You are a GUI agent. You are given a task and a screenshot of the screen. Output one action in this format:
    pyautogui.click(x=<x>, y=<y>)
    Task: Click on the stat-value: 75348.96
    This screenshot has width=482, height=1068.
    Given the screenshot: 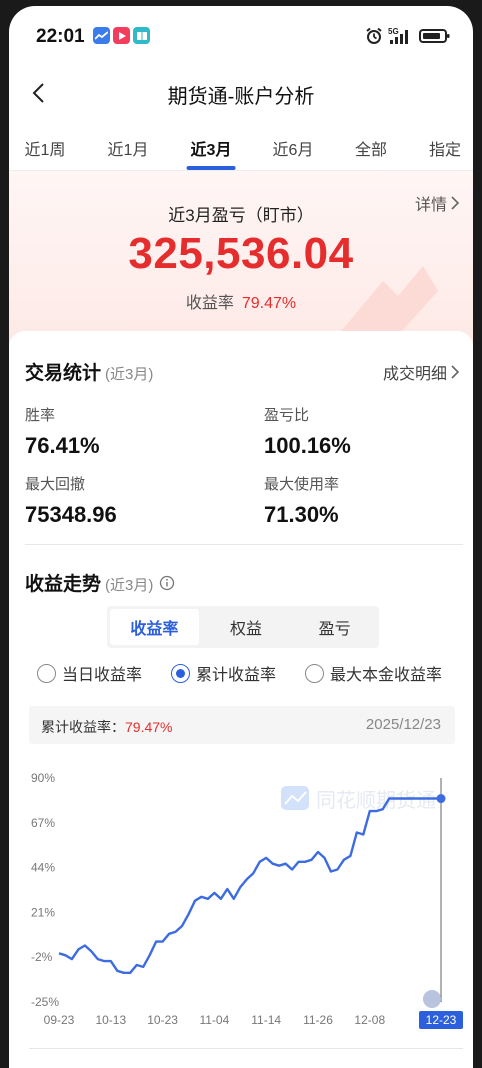 What is the action you would take?
    pyautogui.click(x=71, y=514)
    